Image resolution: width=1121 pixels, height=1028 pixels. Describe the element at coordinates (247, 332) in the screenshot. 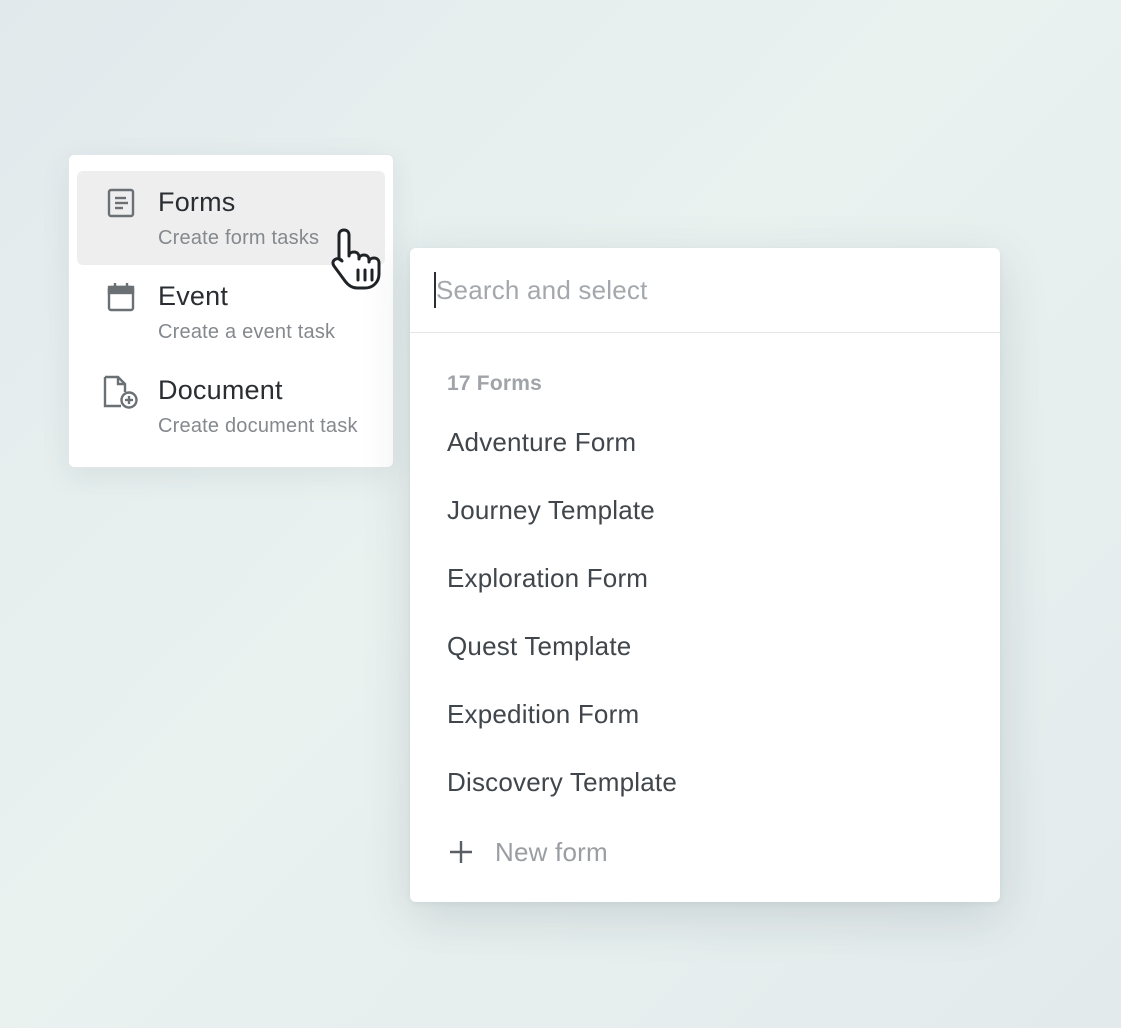

I see `menu-item-subtitle: Create a event task` at that location.